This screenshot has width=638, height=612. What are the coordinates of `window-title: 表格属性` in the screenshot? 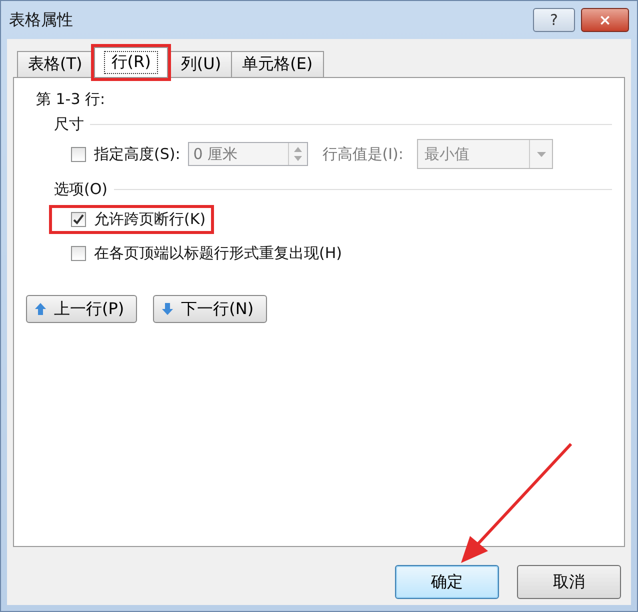 It's located at (41, 20).